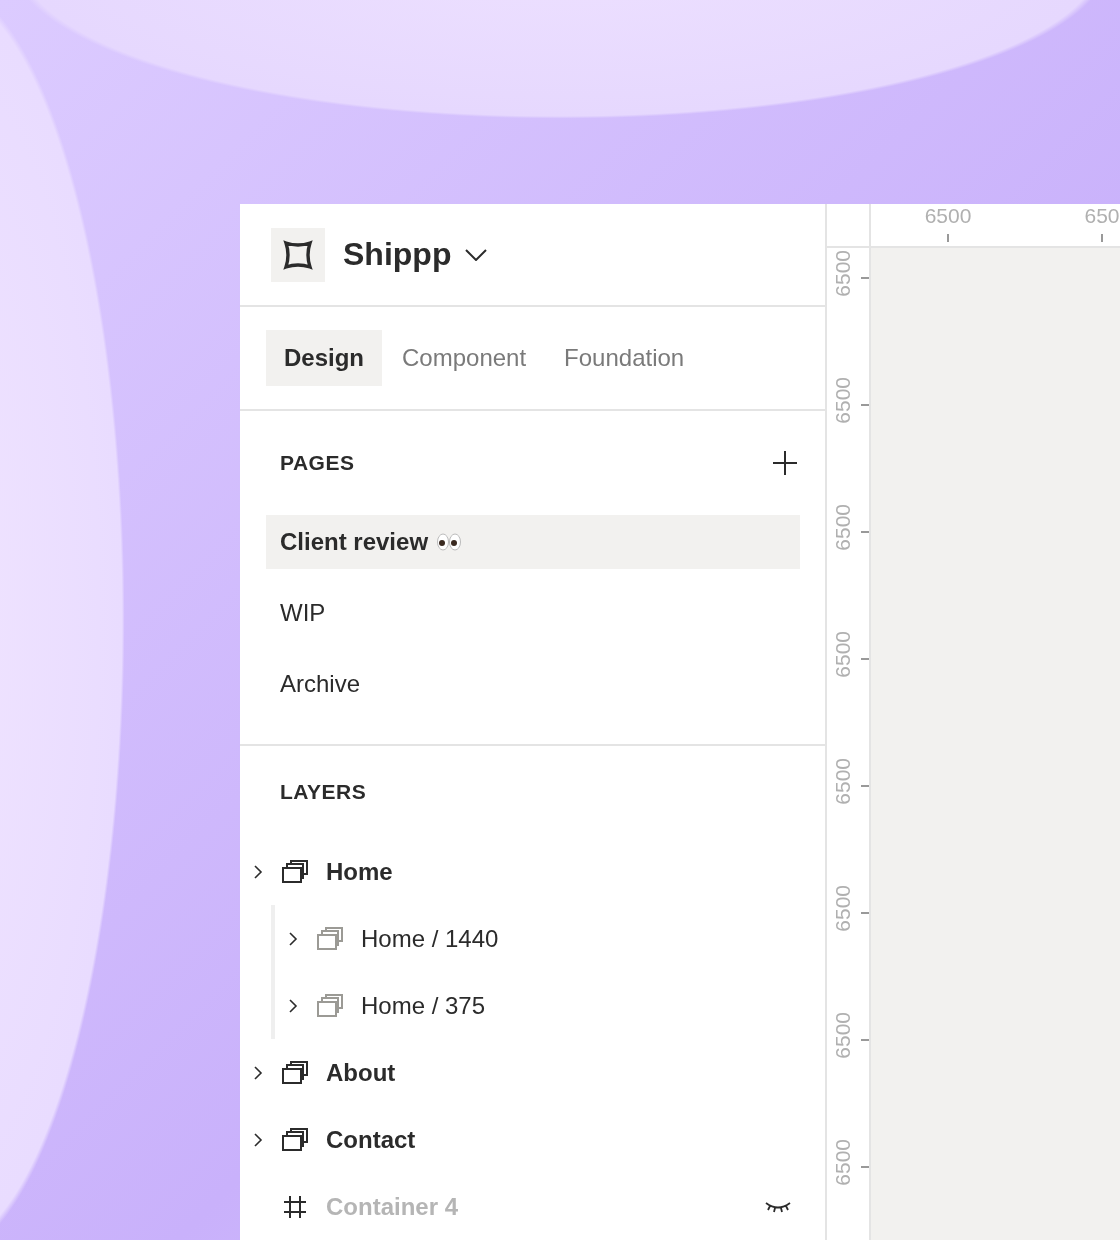 This screenshot has width=1120, height=1240. Describe the element at coordinates (464, 358) in the screenshot. I see `tab: Component` at that location.